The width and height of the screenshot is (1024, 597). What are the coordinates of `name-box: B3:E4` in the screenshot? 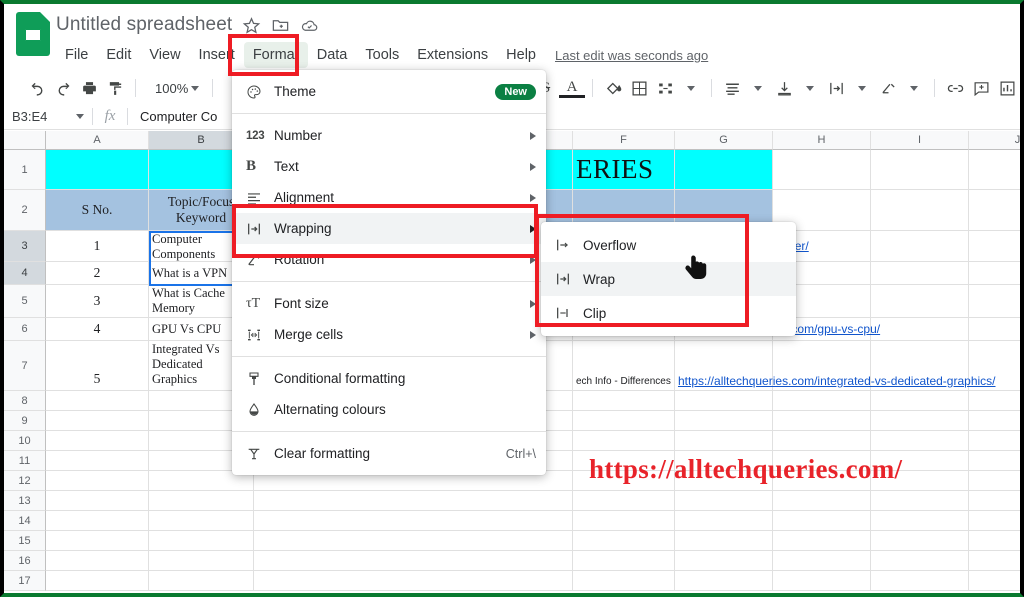 It's located at (48, 116).